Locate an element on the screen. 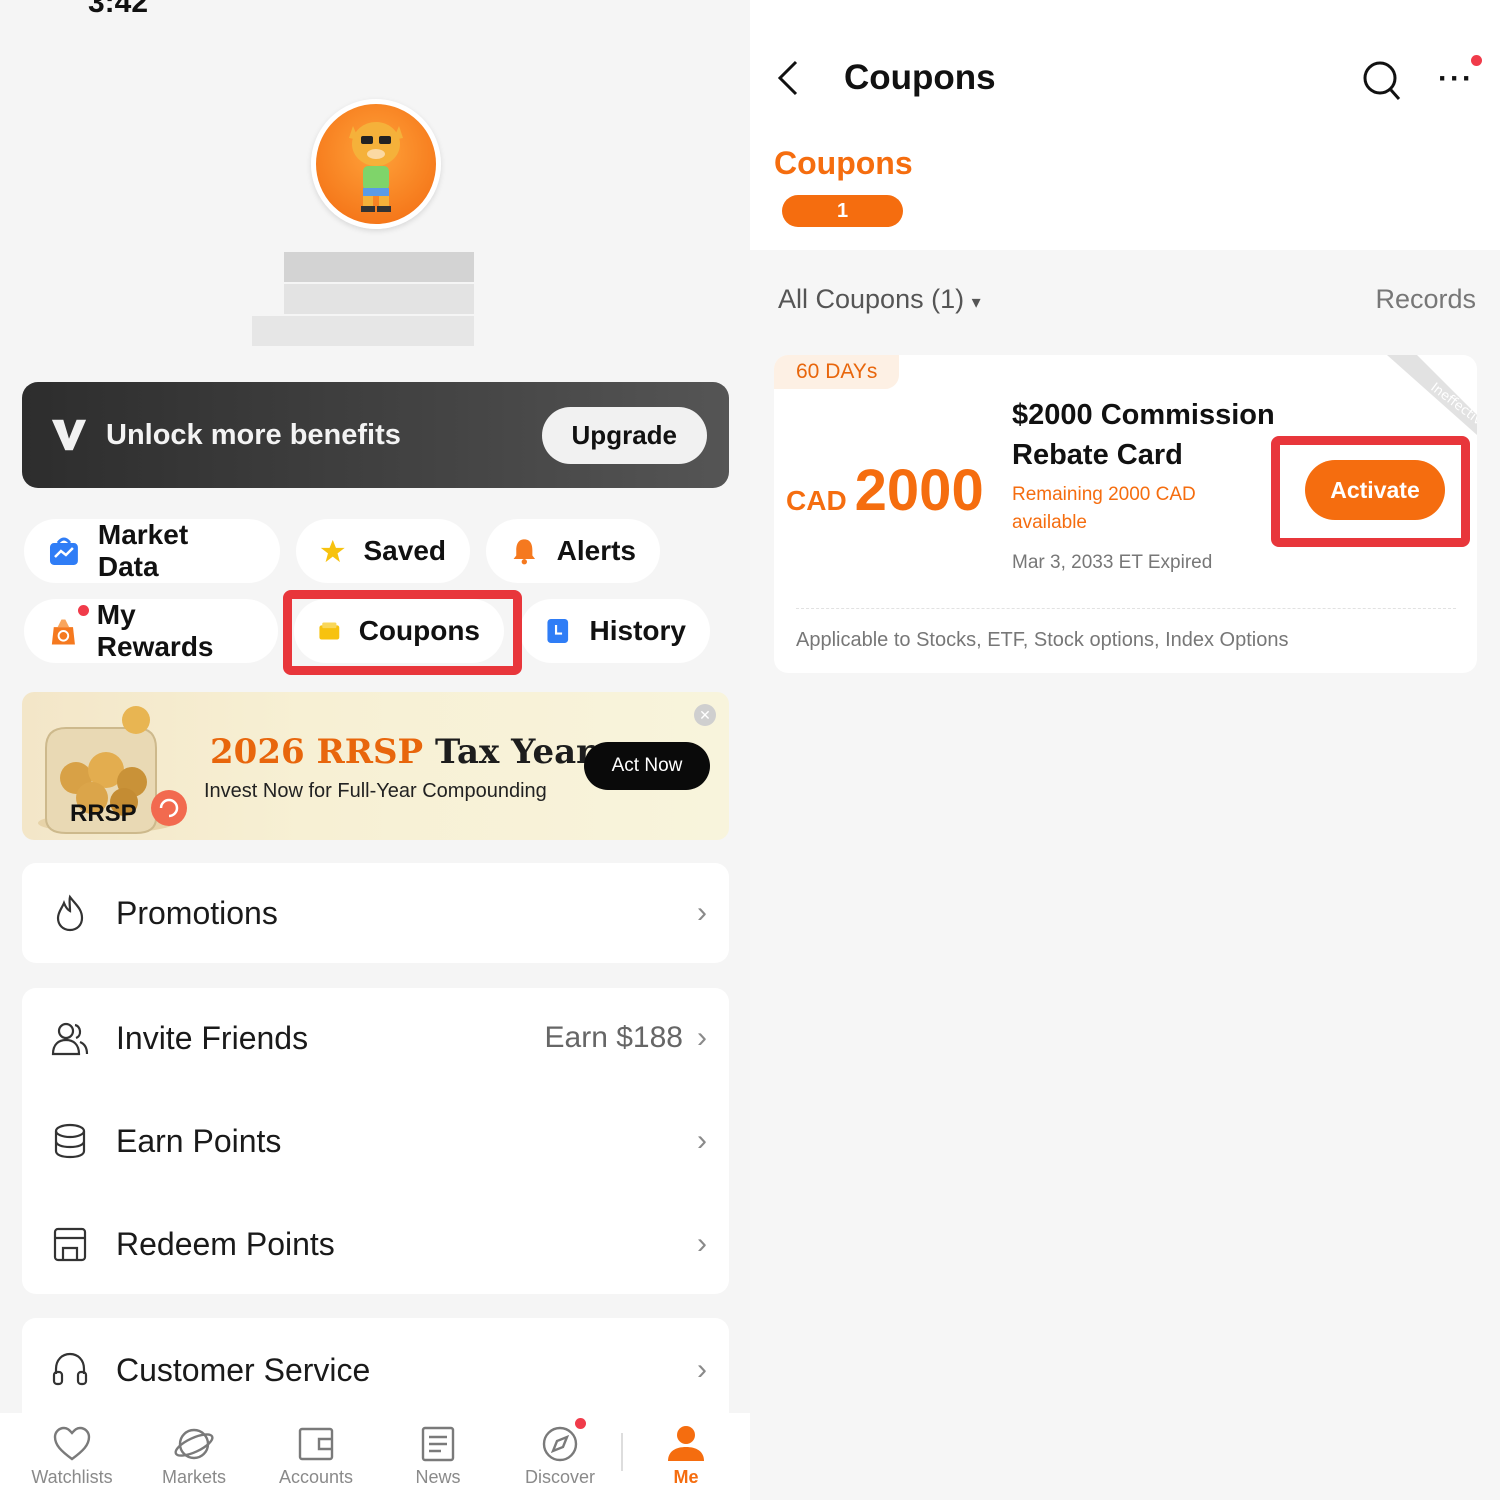 The image size is (1500, 1500). coupon-count-badge: 1 is located at coordinates (842, 211).